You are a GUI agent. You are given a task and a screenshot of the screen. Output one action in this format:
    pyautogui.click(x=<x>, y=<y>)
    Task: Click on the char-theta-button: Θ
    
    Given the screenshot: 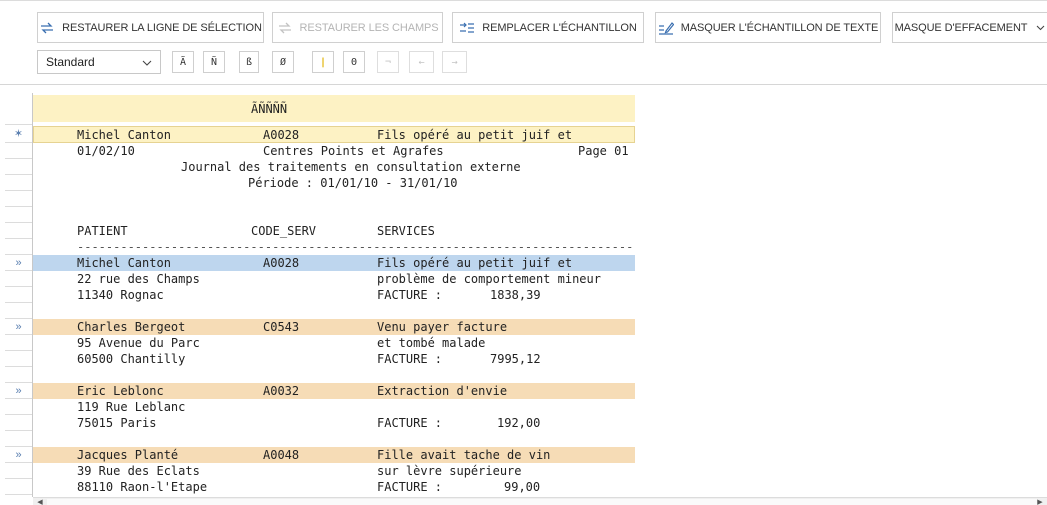 What is the action you would take?
    pyautogui.click(x=354, y=62)
    